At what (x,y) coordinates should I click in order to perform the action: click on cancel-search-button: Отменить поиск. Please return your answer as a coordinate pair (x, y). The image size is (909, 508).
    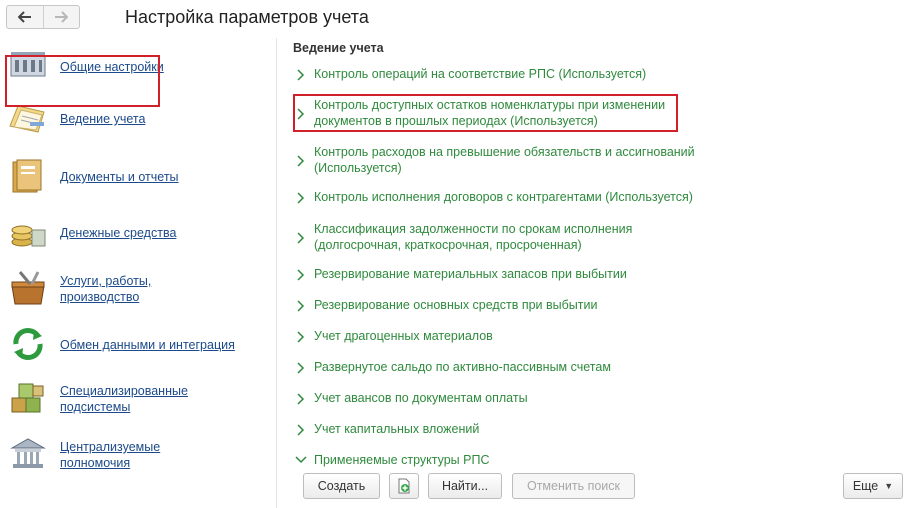
    Looking at the image, I should click on (573, 486).